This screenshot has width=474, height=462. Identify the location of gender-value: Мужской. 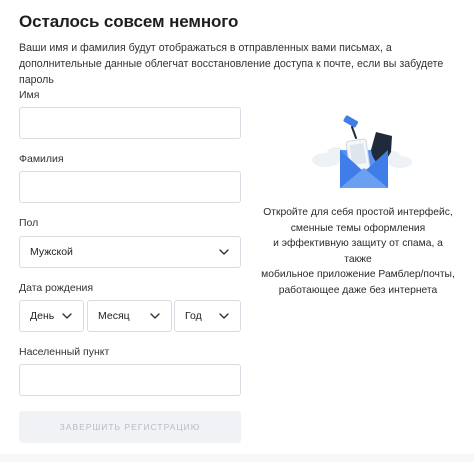
(51, 252).